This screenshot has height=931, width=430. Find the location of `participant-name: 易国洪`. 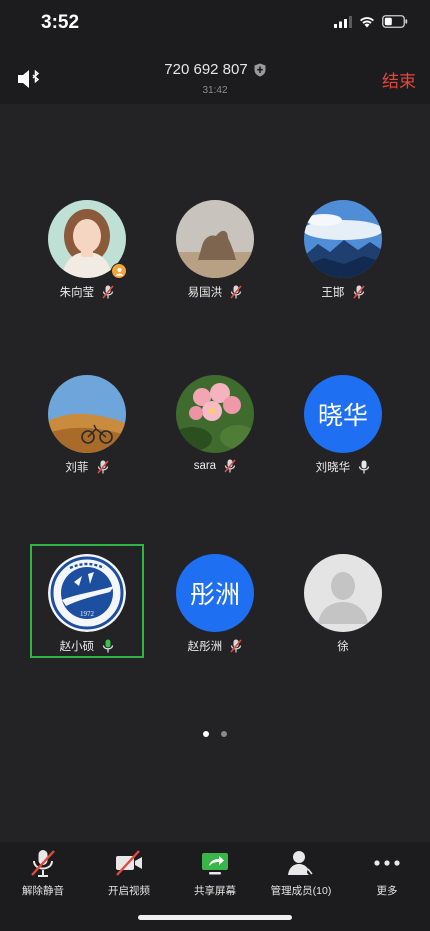

participant-name: 易国洪 is located at coordinates (205, 293).